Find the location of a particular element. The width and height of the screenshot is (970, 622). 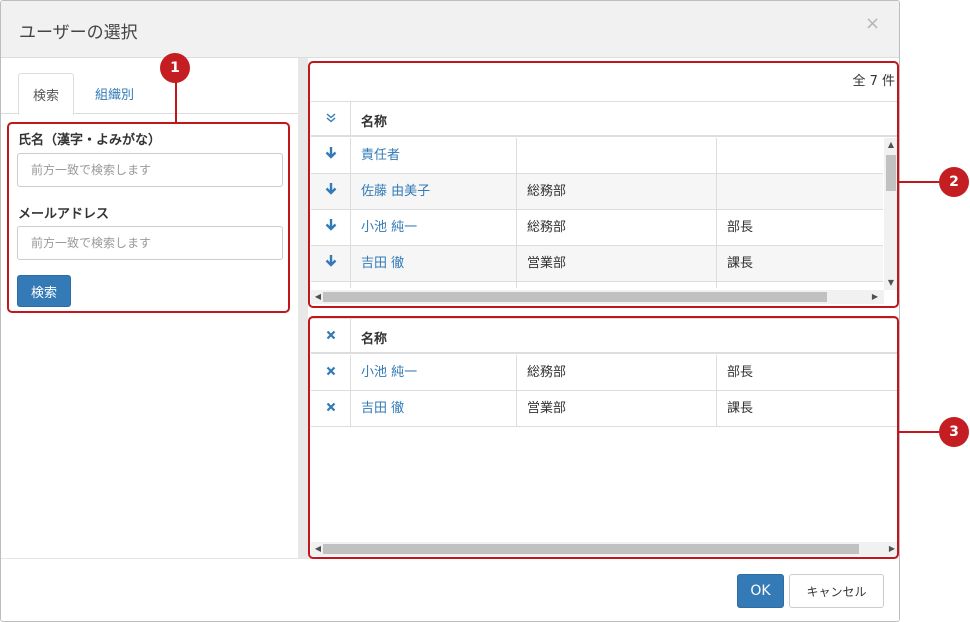

cancel-button: キャンセル is located at coordinates (836, 591).